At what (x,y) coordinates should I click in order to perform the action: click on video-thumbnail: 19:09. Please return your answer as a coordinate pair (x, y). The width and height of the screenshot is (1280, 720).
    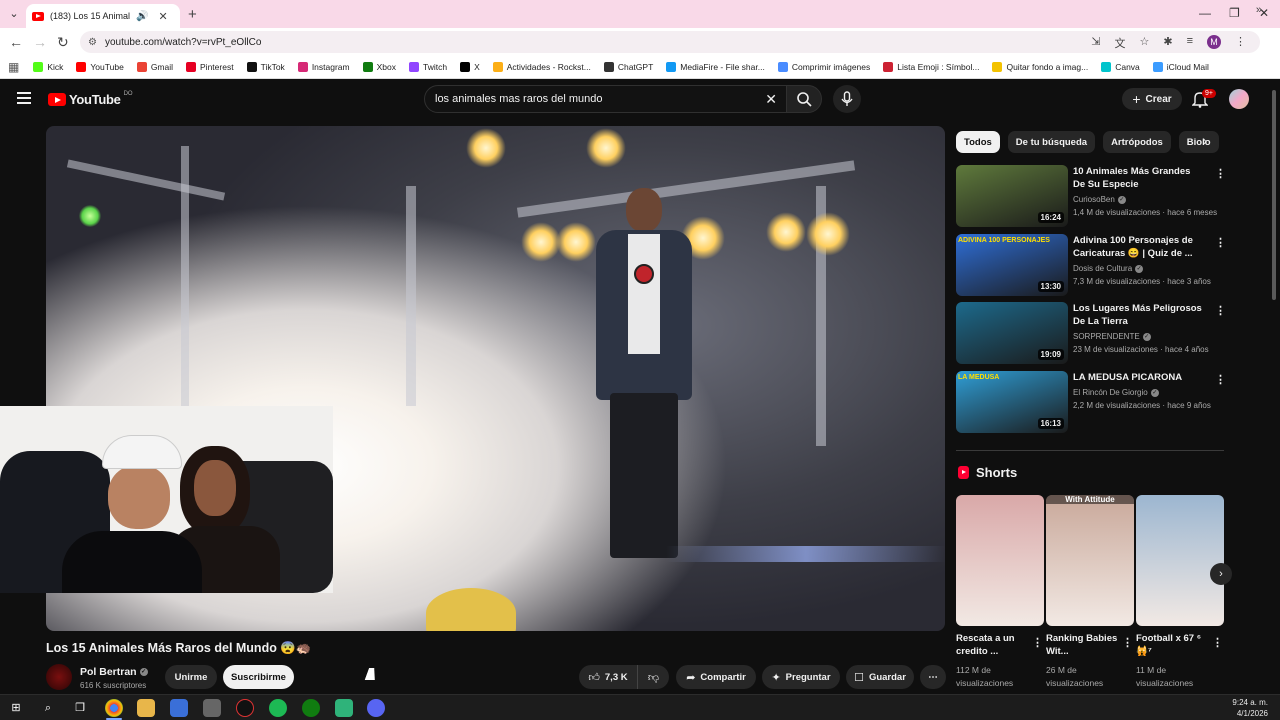
    Looking at the image, I should click on (1012, 333).